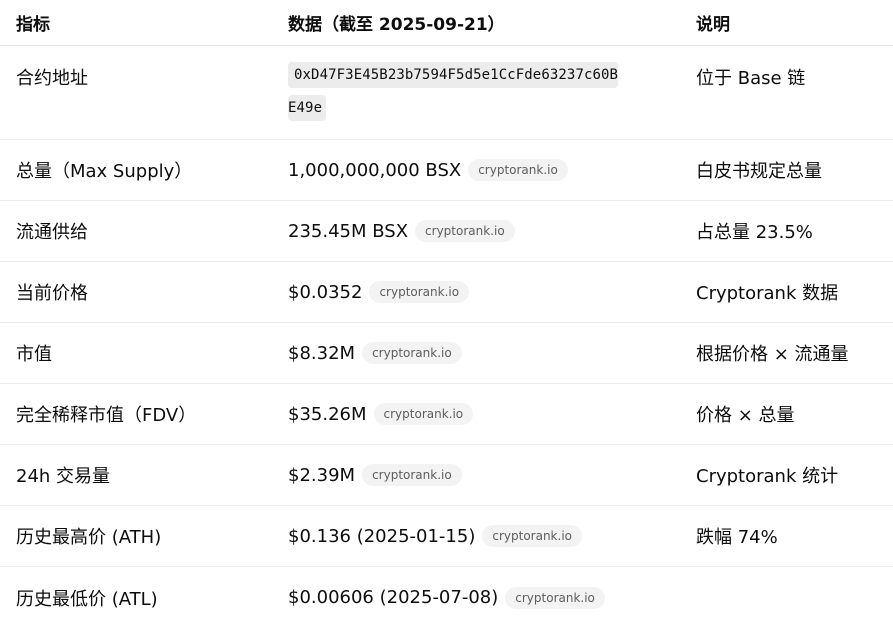  I want to click on row-label: 市值, so click(34, 354).